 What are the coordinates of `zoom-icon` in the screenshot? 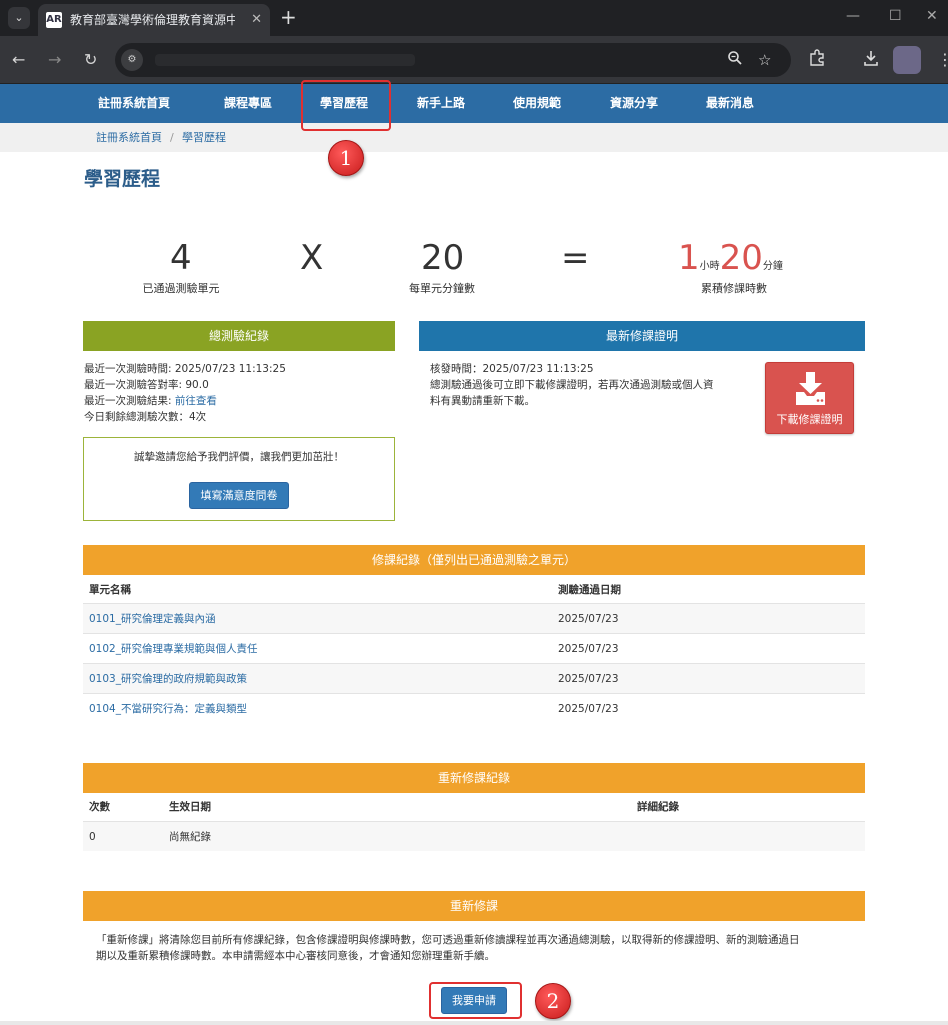 It's located at (735, 60).